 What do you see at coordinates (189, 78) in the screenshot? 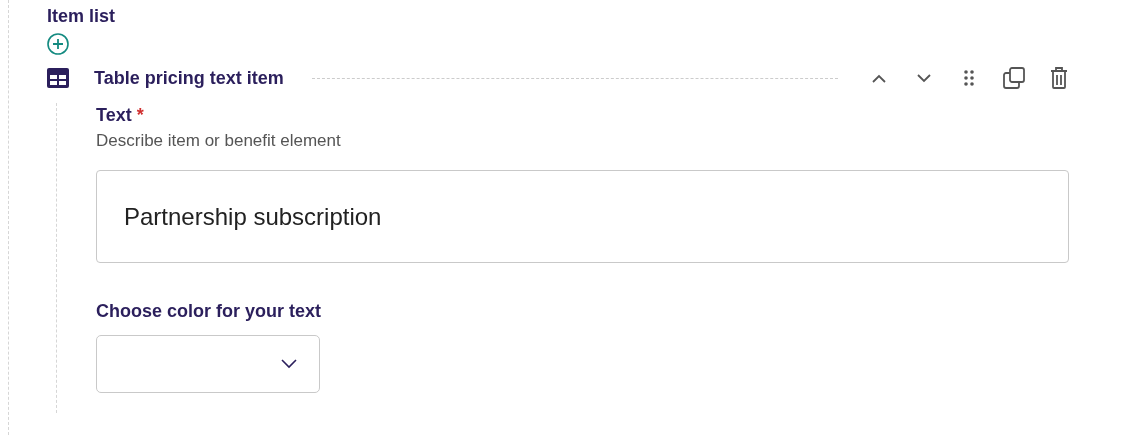
I see `item-title: Table pricing text item` at bounding box center [189, 78].